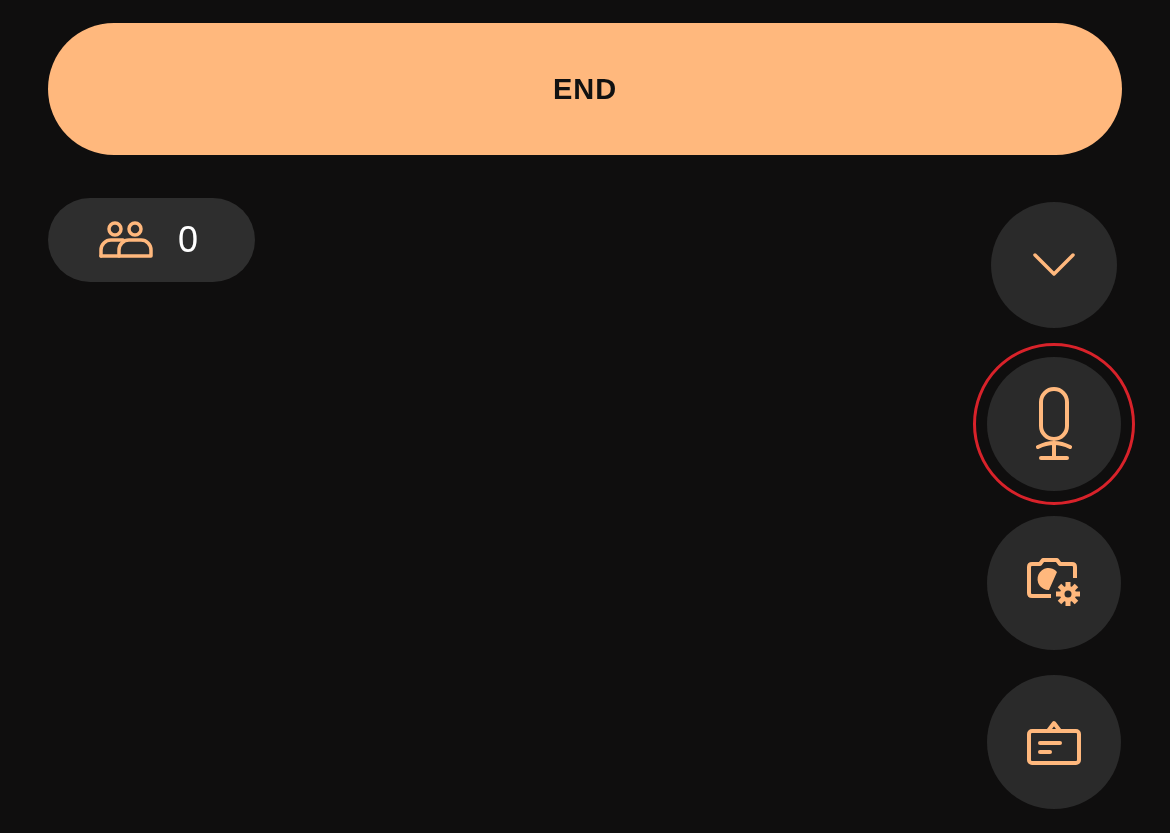  I want to click on chevron-down-icon, so click(1054, 265).